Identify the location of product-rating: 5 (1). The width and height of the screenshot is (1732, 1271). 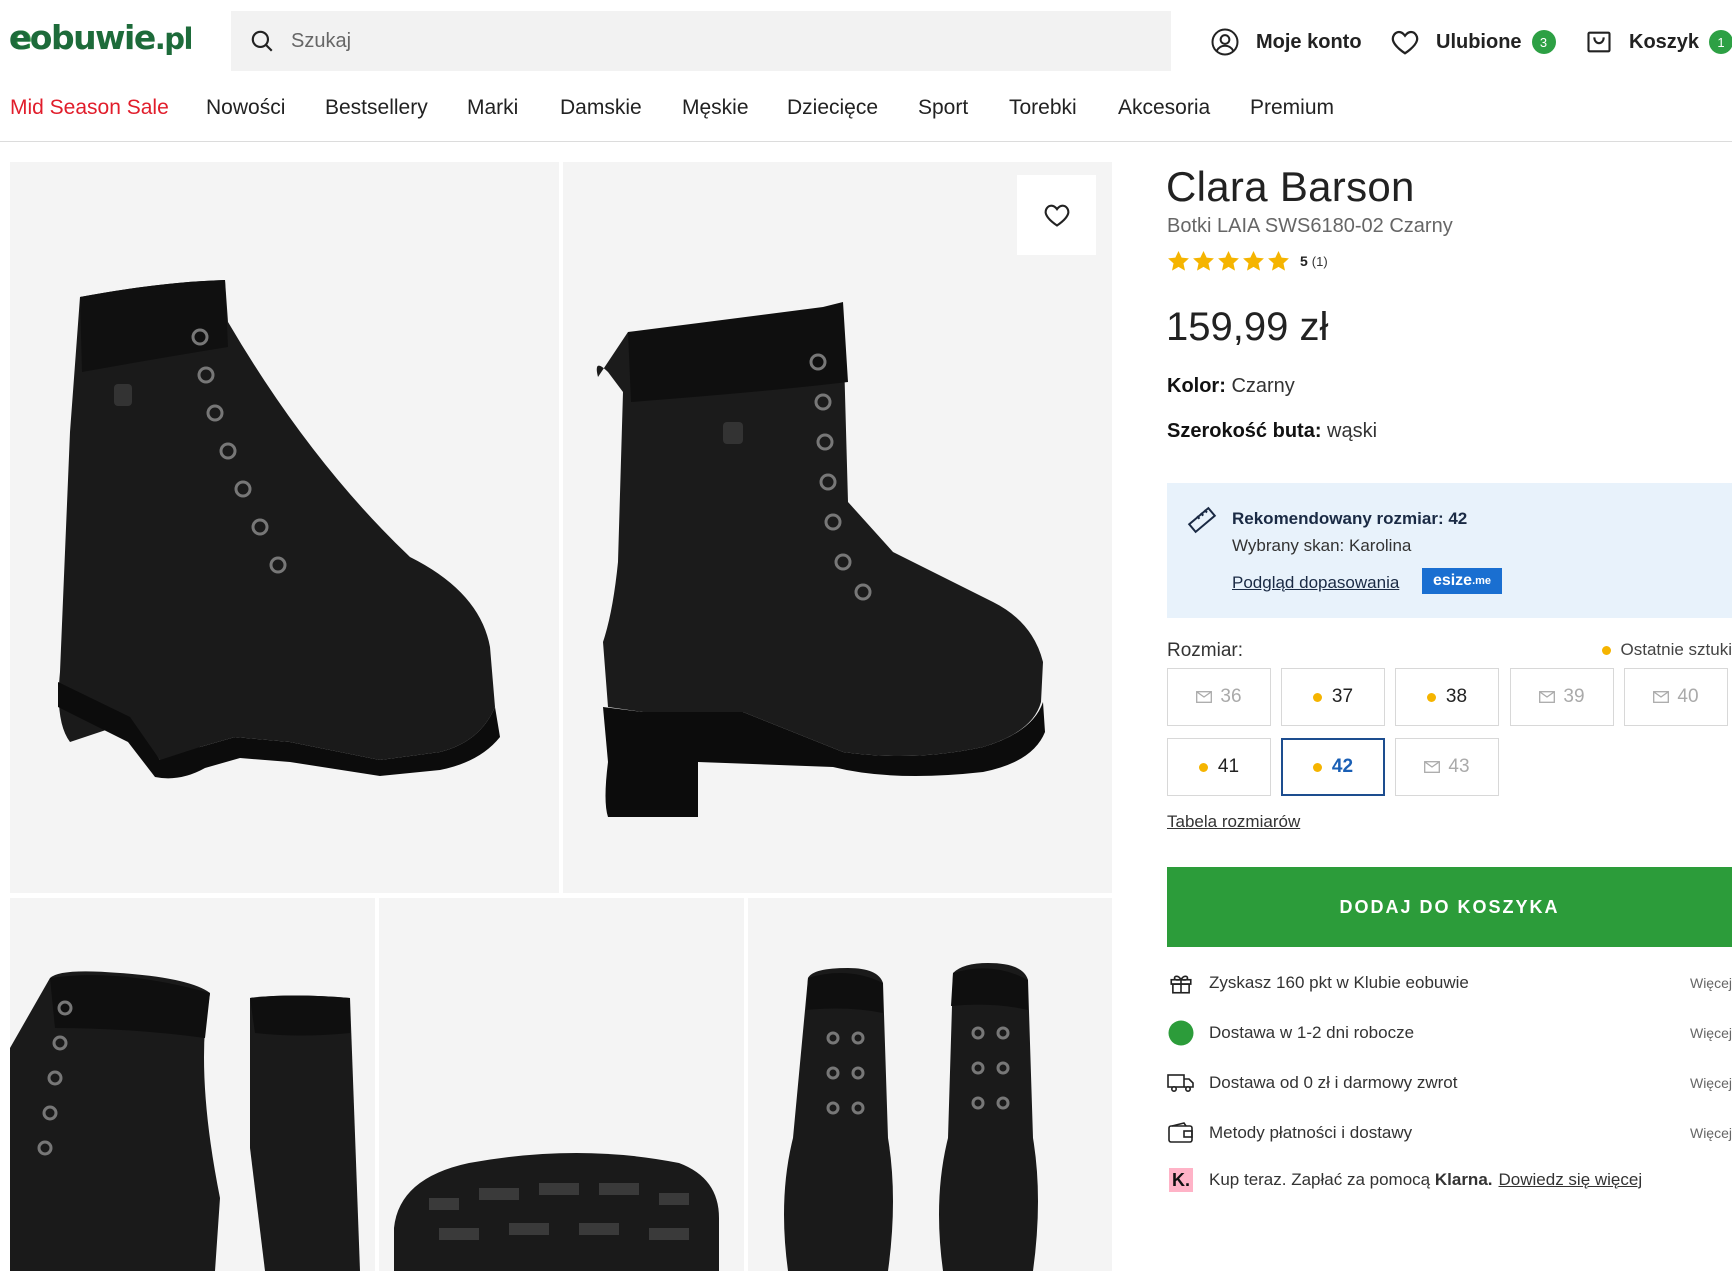
(1247, 261).